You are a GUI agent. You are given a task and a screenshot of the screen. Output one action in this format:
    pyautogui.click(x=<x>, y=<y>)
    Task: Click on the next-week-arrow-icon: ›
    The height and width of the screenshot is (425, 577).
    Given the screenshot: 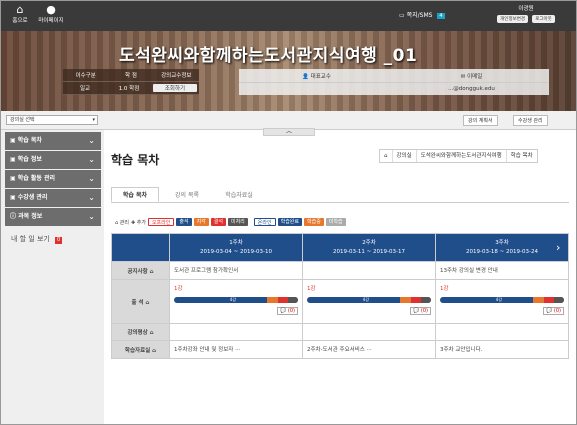 What is the action you would take?
    pyautogui.click(x=558, y=247)
    